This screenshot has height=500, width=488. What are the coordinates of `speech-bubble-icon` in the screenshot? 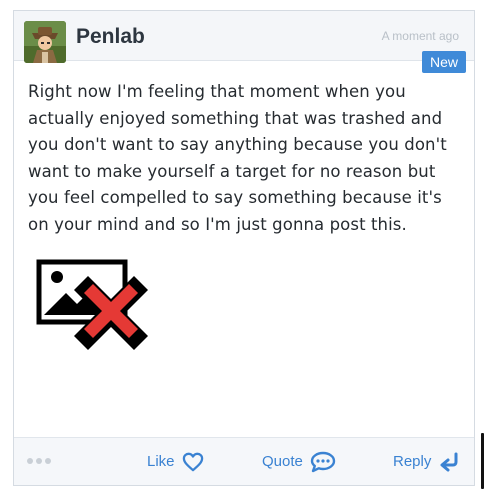 It's located at (323, 462).